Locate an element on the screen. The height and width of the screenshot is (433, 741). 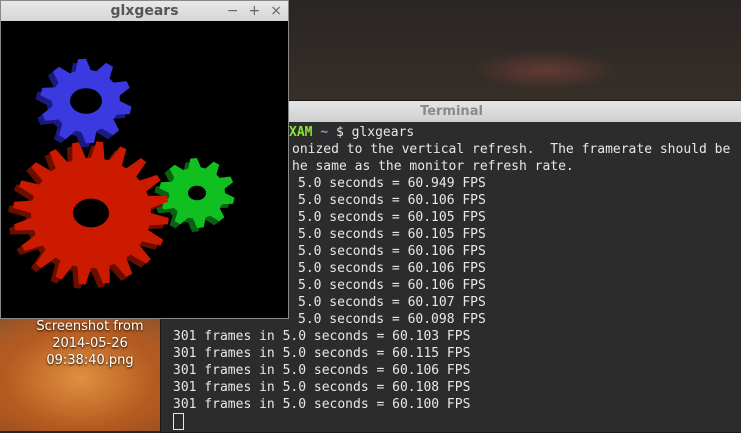
blue-gear is located at coordinates (83, 103).